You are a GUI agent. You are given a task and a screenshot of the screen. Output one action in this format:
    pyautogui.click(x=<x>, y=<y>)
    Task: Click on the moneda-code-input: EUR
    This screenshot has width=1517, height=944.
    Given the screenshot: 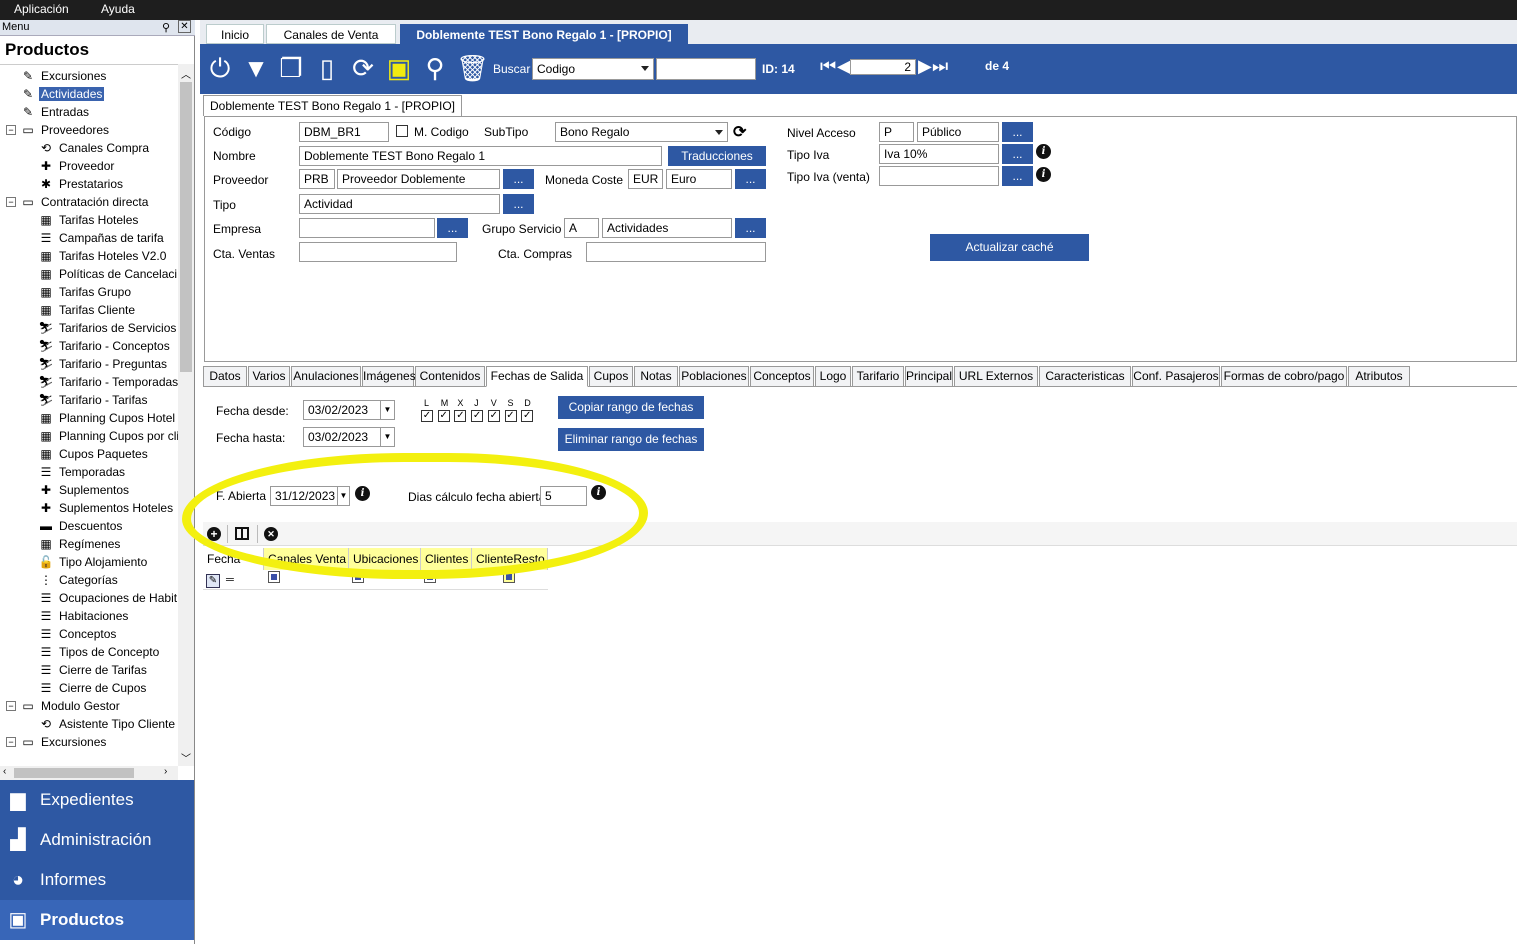 What is the action you would take?
    pyautogui.click(x=645, y=179)
    